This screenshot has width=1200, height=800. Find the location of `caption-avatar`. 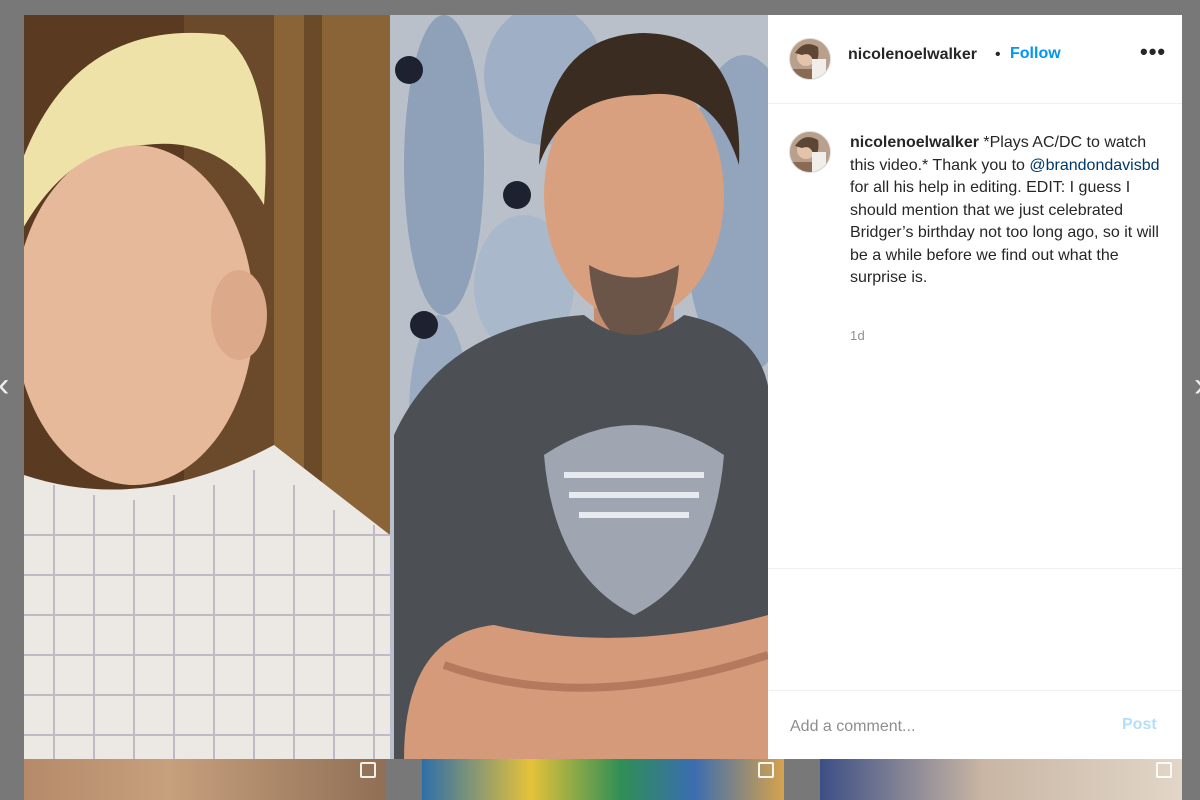

caption-avatar is located at coordinates (810, 152).